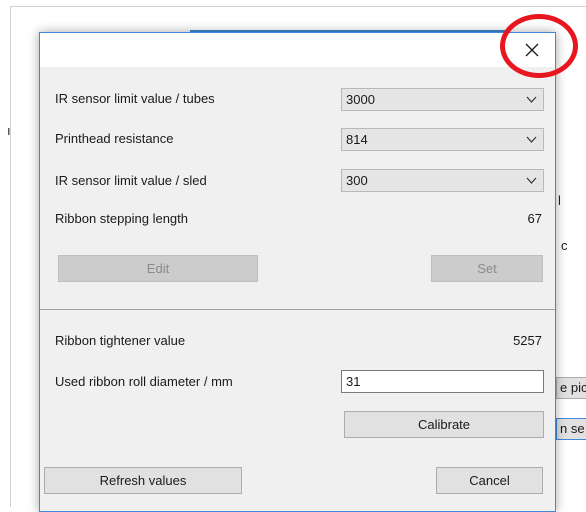 The image size is (586, 512). Describe the element at coordinates (121, 218) in the screenshot. I see `ribbon-stepping-label: Ribbon stepping length` at that location.